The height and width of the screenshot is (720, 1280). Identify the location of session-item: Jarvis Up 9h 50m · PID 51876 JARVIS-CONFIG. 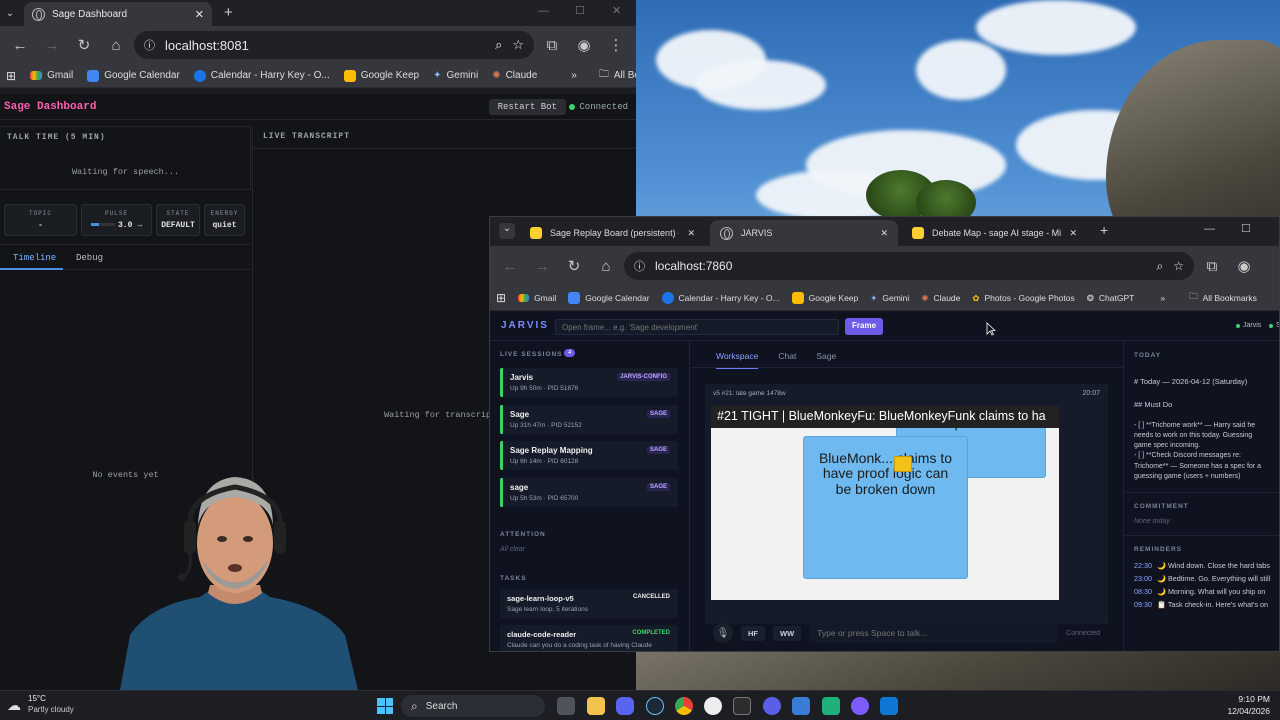
(589, 382).